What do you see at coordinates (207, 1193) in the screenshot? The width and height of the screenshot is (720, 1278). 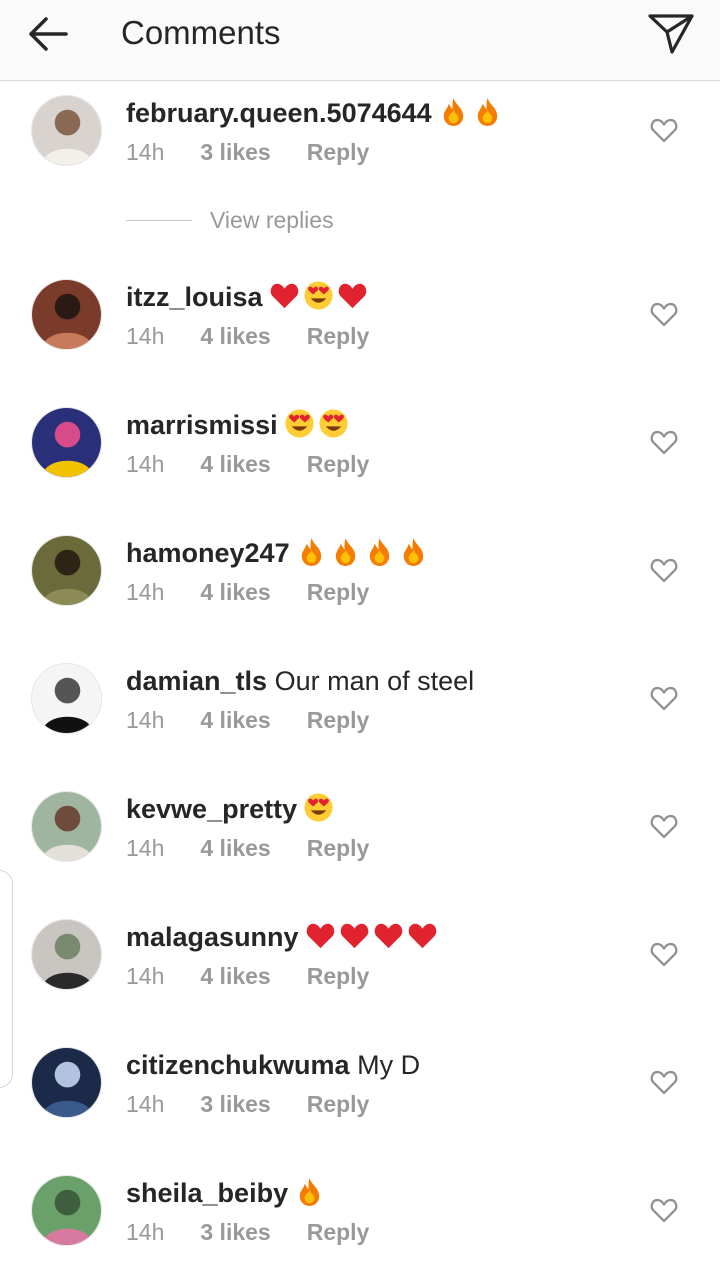 I see `comment-username: sheila_beiby` at bounding box center [207, 1193].